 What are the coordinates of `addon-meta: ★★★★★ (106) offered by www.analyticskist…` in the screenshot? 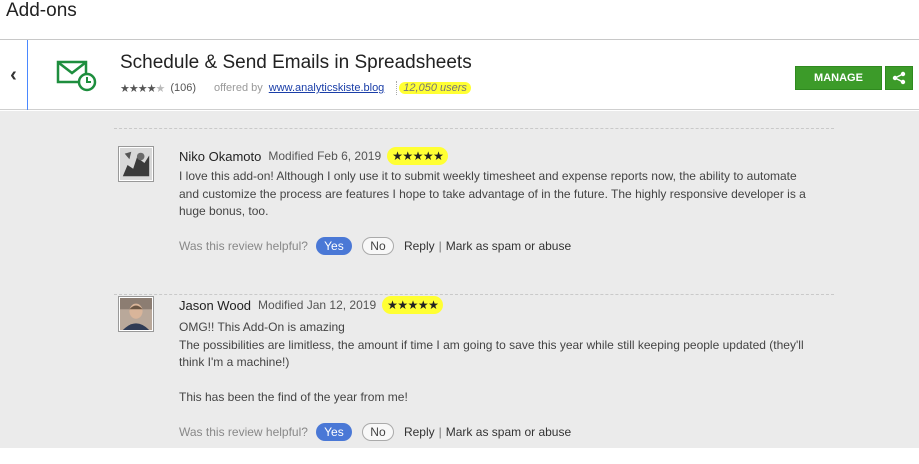 It's located at (295, 88).